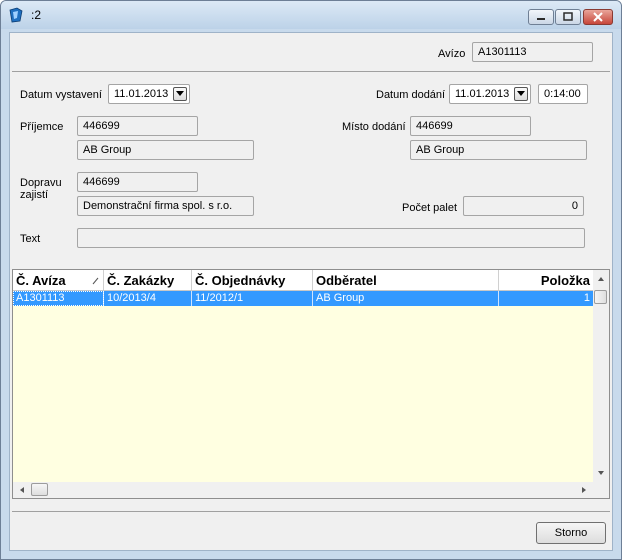 Image resolution: width=622 pixels, height=560 pixels. I want to click on aviso-field: A1301113, so click(532, 52).